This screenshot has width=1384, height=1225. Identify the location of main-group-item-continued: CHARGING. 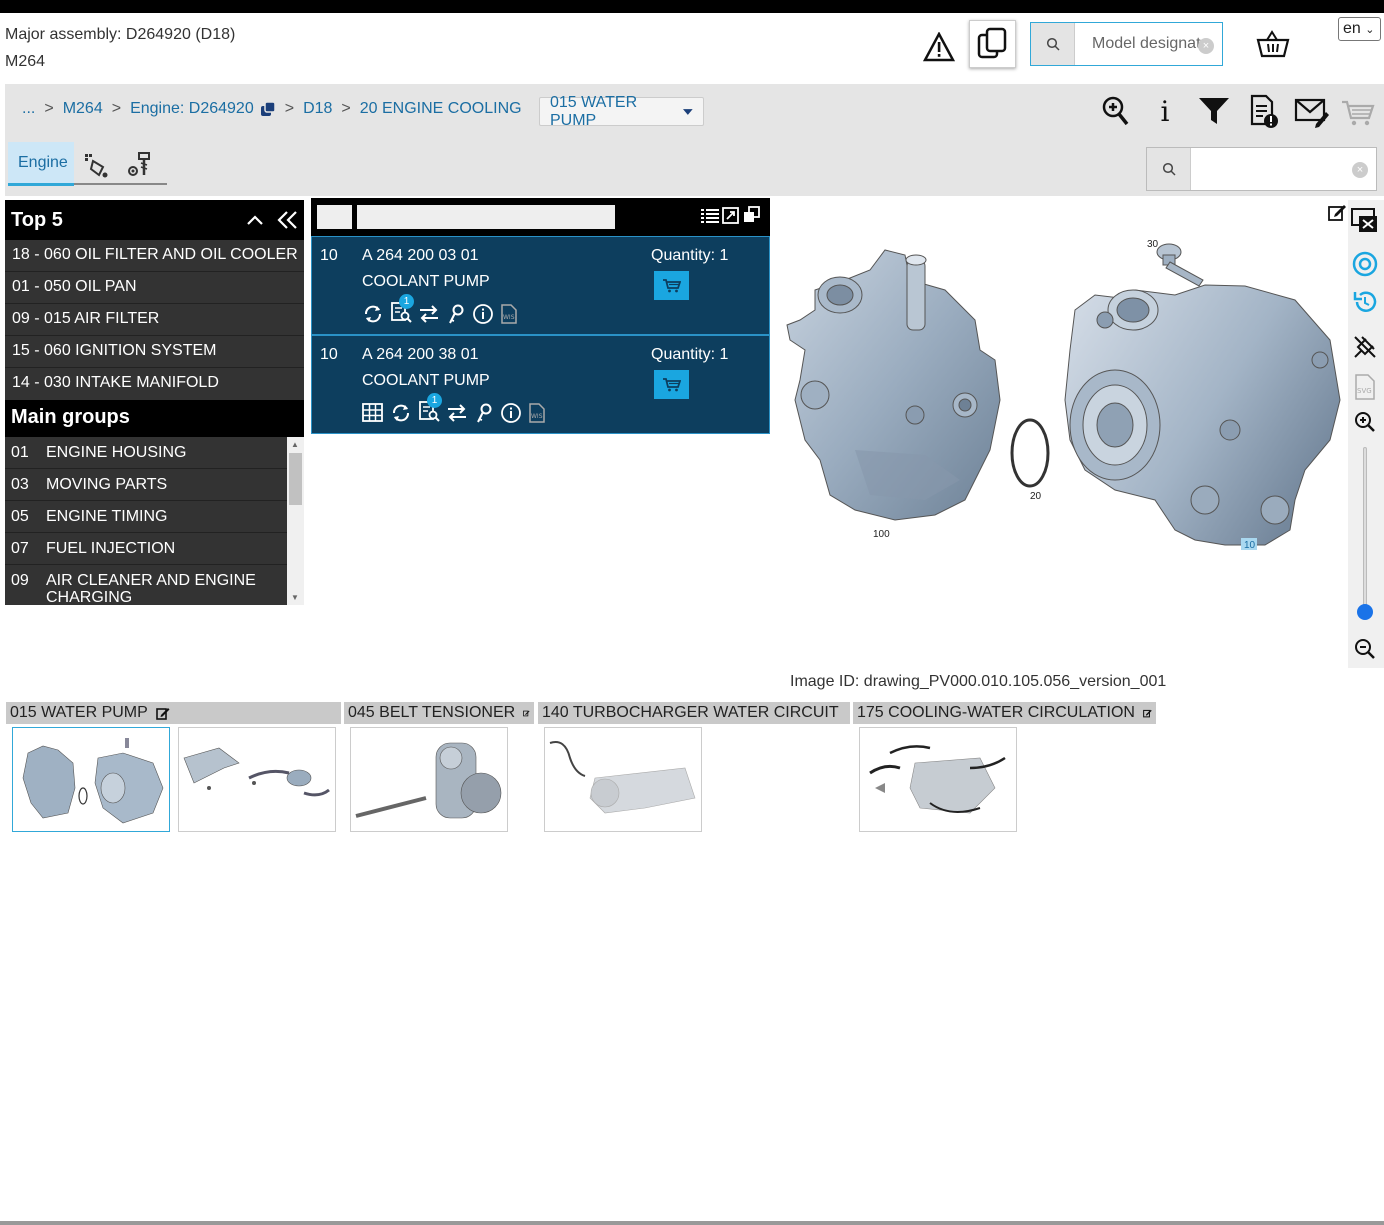
(146, 597).